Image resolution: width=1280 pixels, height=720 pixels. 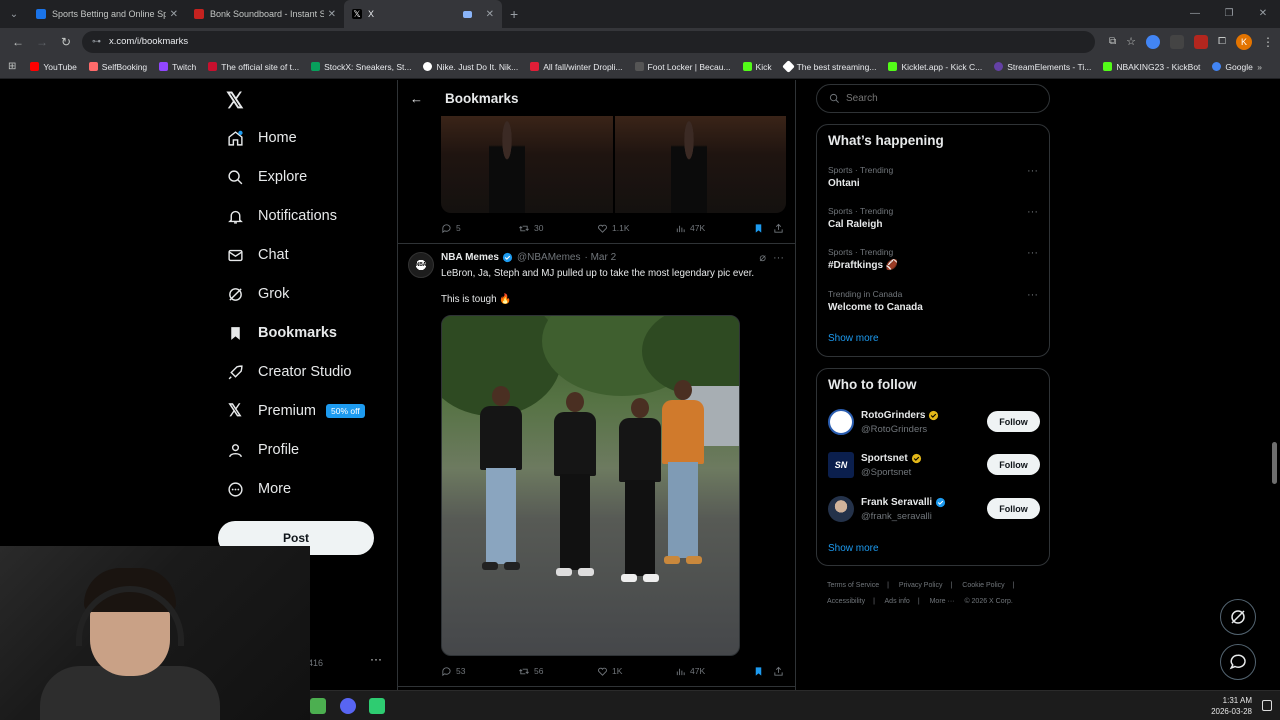 I want to click on sidebar-item-more: More, so click(x=258, y=489).